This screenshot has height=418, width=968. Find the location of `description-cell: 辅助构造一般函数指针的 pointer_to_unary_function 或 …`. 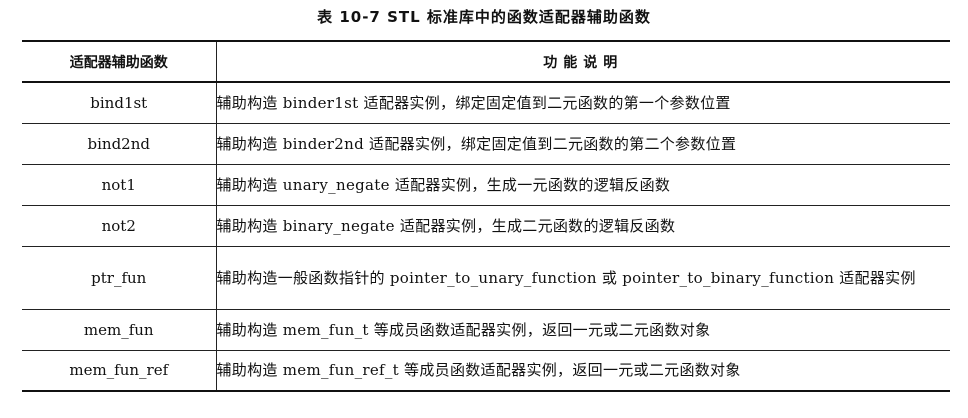

description-cell: 辅助构造一般函数指针的 pointer_to_unary_function 或 … is located at coordinates (582, 277).